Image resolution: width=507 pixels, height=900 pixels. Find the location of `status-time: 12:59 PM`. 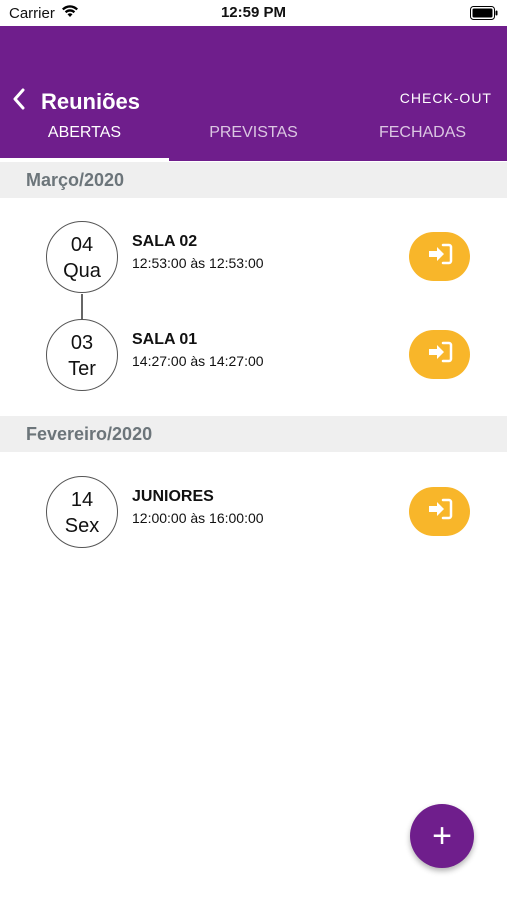

status-time: 12:59 PM is located at coordinates (253, 12).